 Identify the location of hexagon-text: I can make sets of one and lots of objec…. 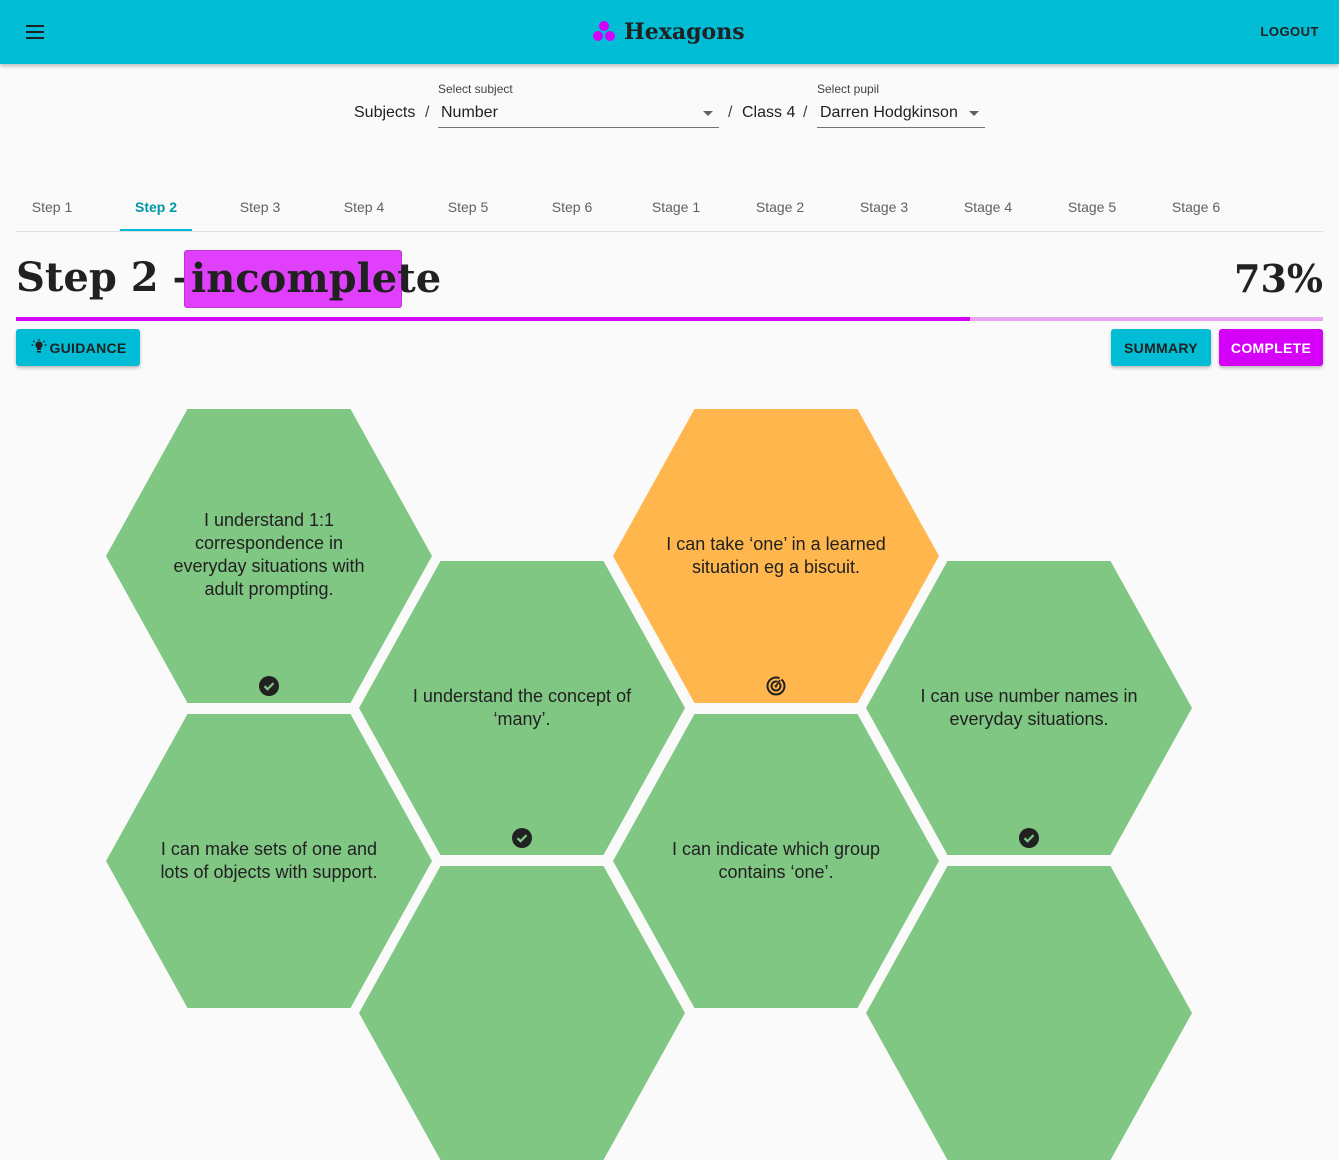
(269, 860).